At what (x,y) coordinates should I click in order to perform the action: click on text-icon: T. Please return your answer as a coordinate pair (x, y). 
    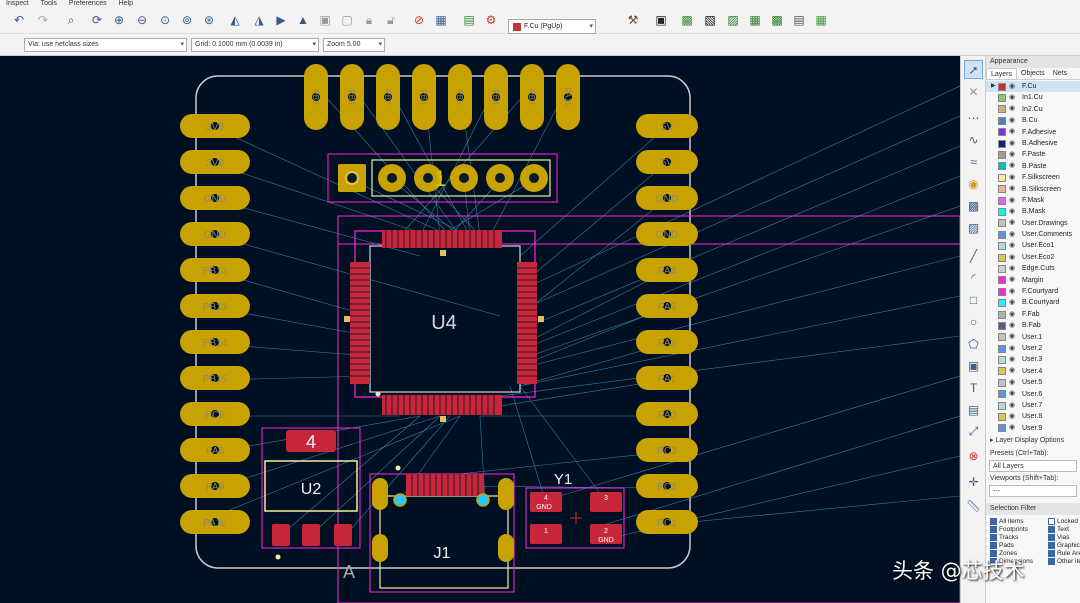
    Looking at the image, I should click on (973, 387).